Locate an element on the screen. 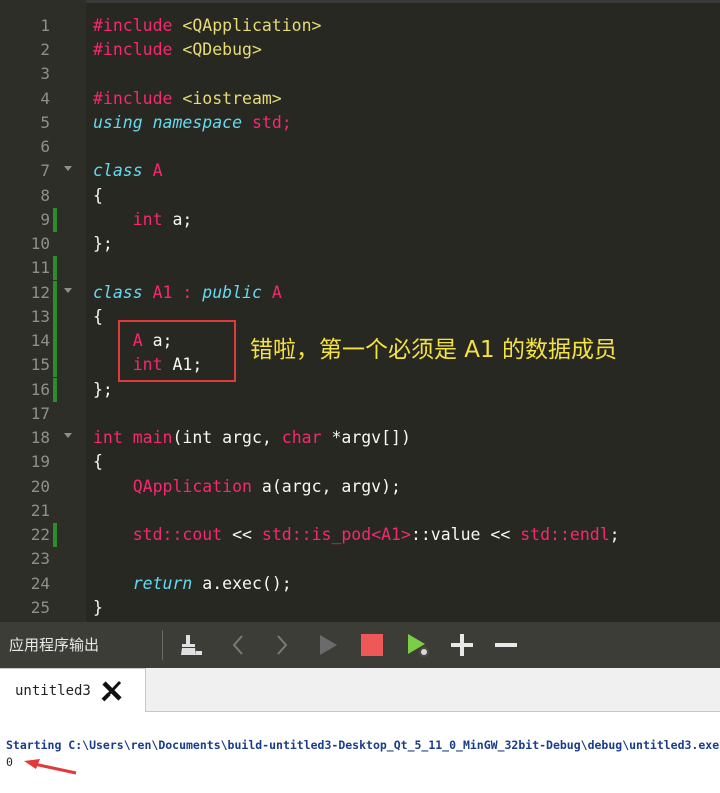  line-number: 21 is located at coordinates (40, 510).